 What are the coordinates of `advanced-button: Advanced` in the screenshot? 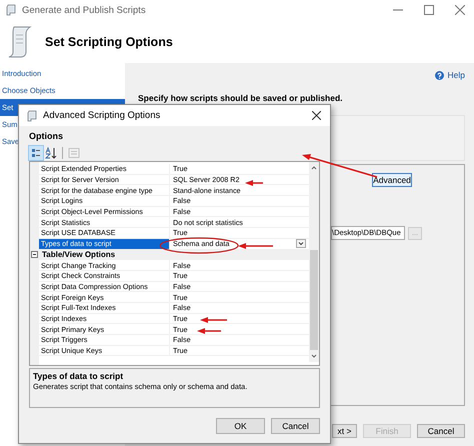 It's located at (392, 180).